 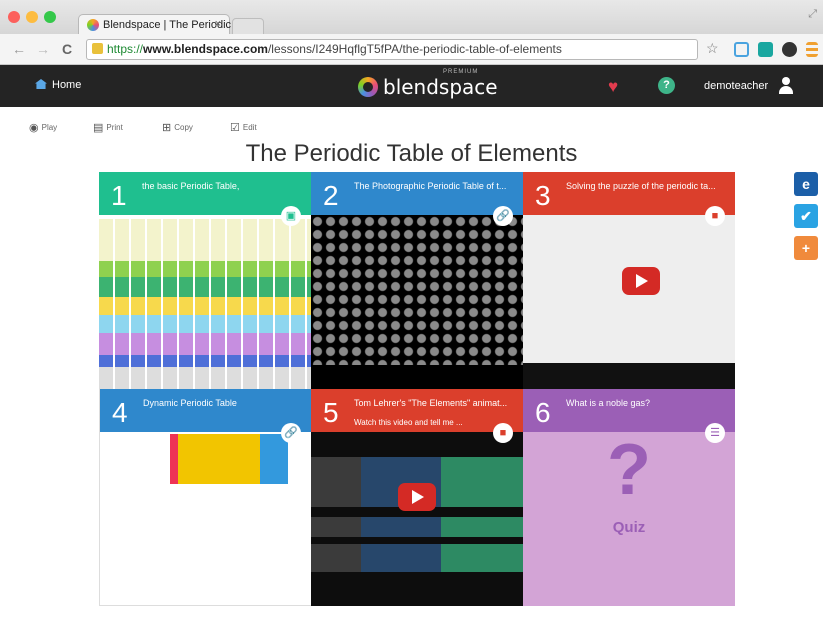 I want to click on lesson-tile-4: 4 Dynamic Periodic Table 🔗, so click(x=205, y=497).